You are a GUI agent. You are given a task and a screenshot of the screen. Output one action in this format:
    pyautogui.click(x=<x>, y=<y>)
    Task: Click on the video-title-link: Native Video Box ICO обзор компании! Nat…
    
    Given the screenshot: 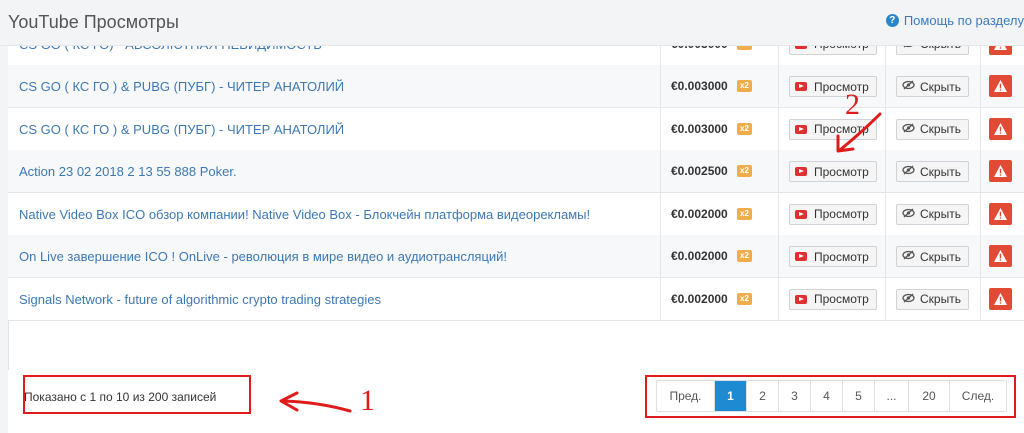 What is the action you would take?
    pyautogui.click(x=304, y=214)
    